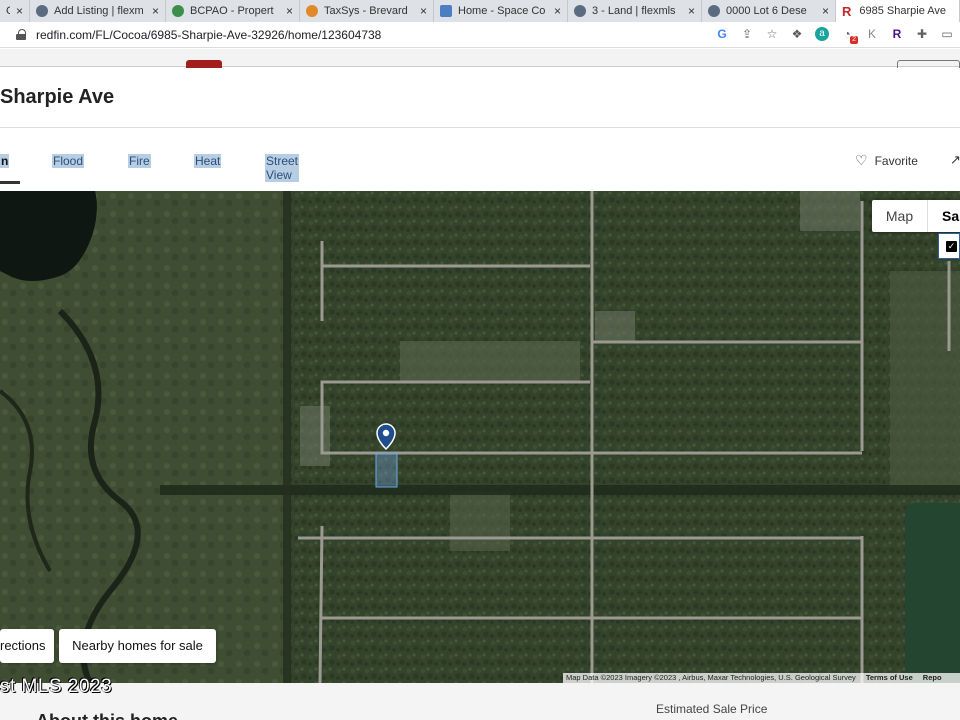  Describe the element at coordinates (722, 34) in the screenshot. I see `google-icon: G` at that location.